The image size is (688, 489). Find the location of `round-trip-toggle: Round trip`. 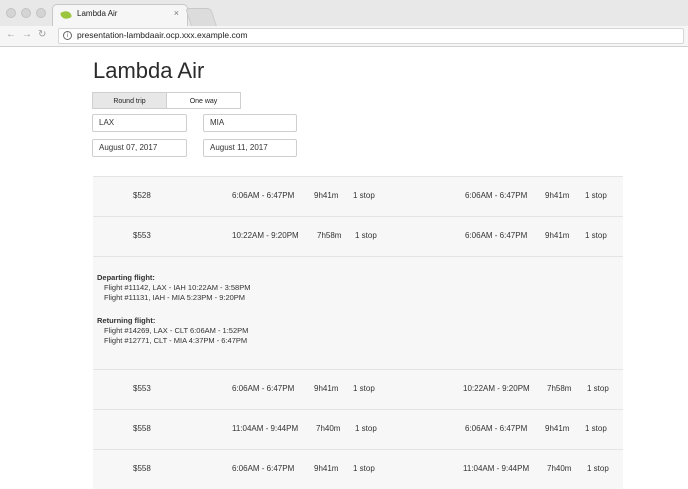

round-trip-toggle: Round trip is located at coordinates (129, 100).